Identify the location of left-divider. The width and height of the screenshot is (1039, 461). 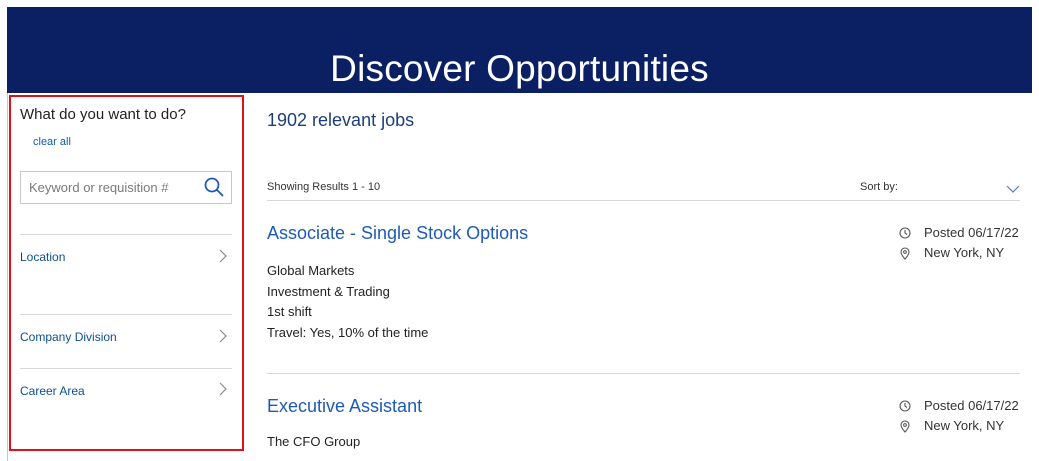
(7, 277).